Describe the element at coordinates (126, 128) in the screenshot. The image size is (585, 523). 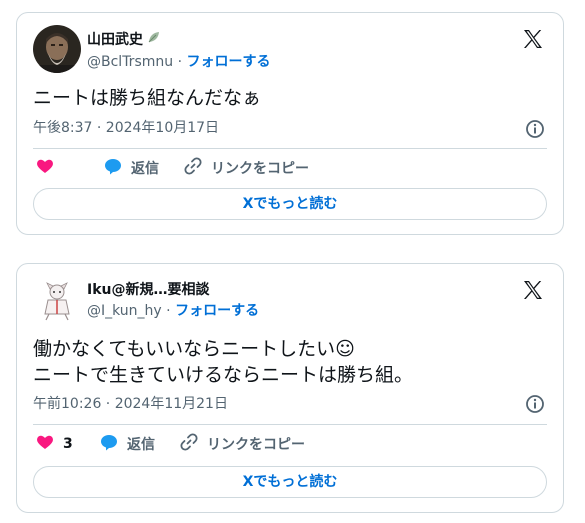
I see `timestamp: 午後8:37 · 2024年10月17日` at that location.